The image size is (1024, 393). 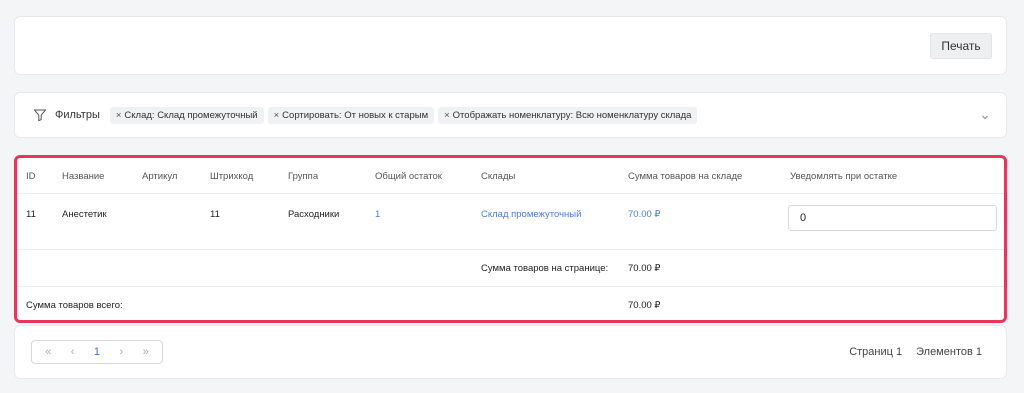 I want to click on column-header-id: ID, so click(x=31, y=176).